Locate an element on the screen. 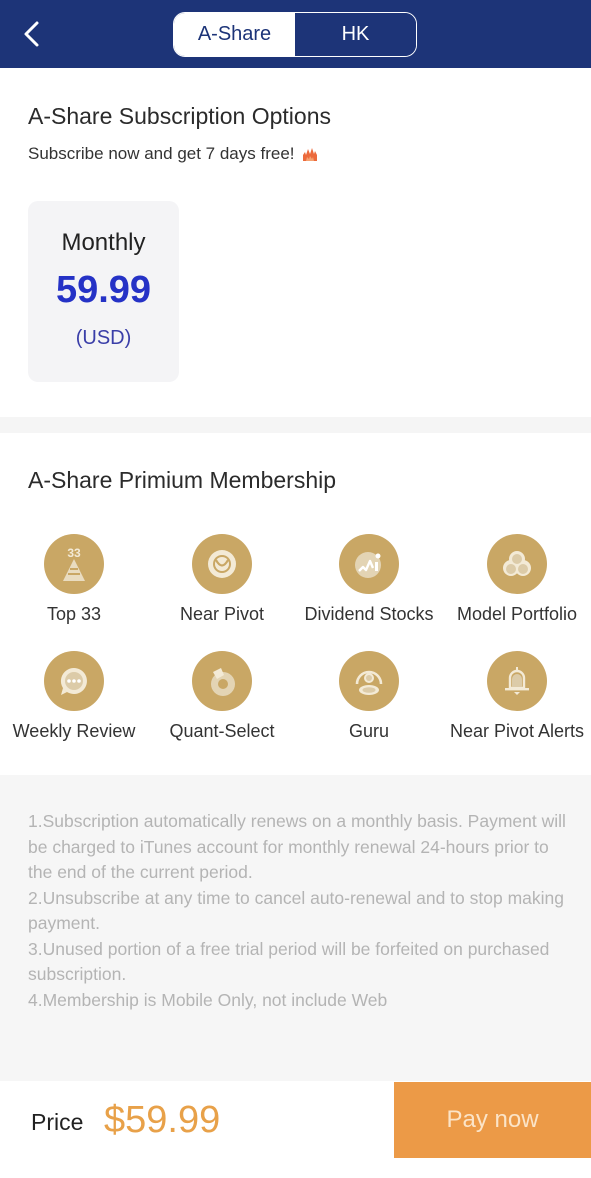 The height and width of the screenshot is (1178, 591). chevron-left-icon is located at coordinates (31, 34).